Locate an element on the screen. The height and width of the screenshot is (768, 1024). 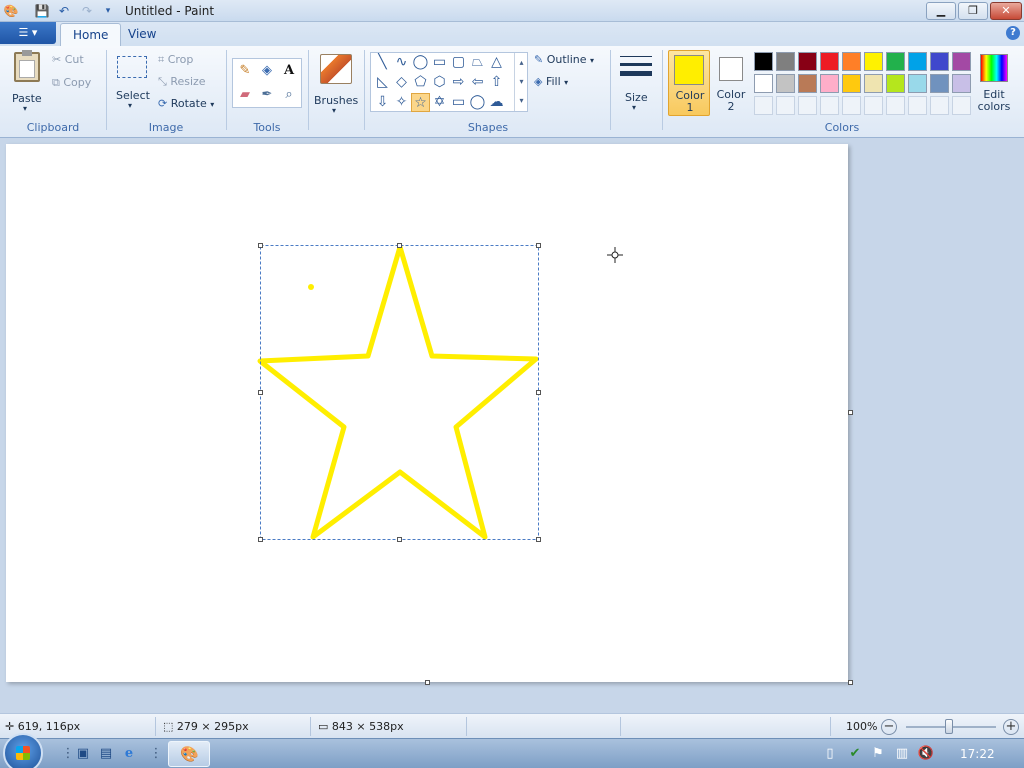
eraser-icon: ▰ is located at coordinates (245, 95).